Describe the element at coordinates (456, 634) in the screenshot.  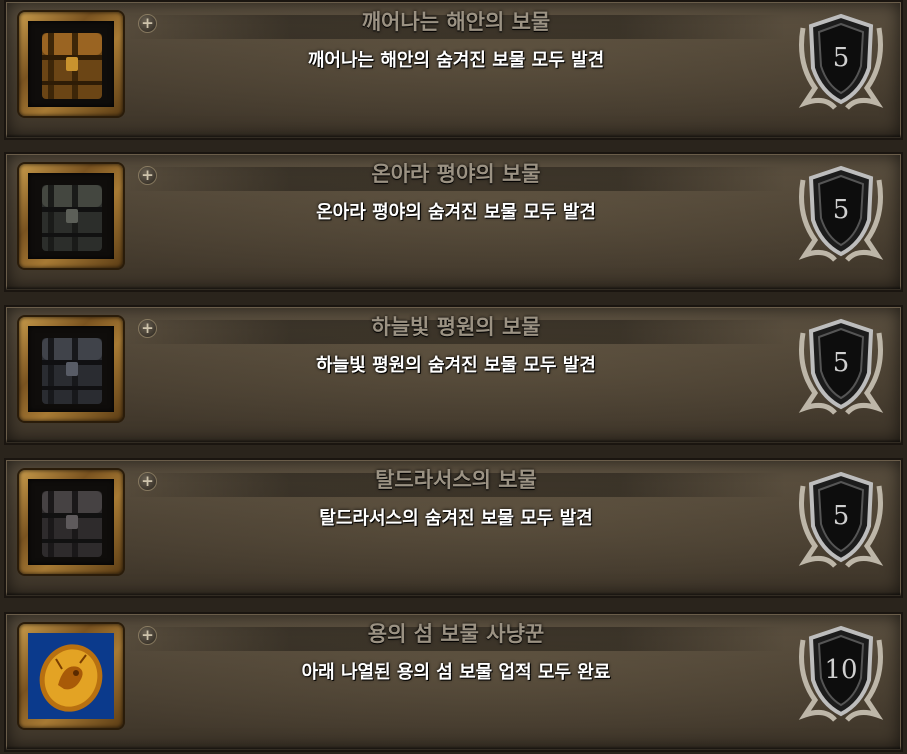
I see `achievement-title: 용의 섬 보물 사냥꾼` at that location.